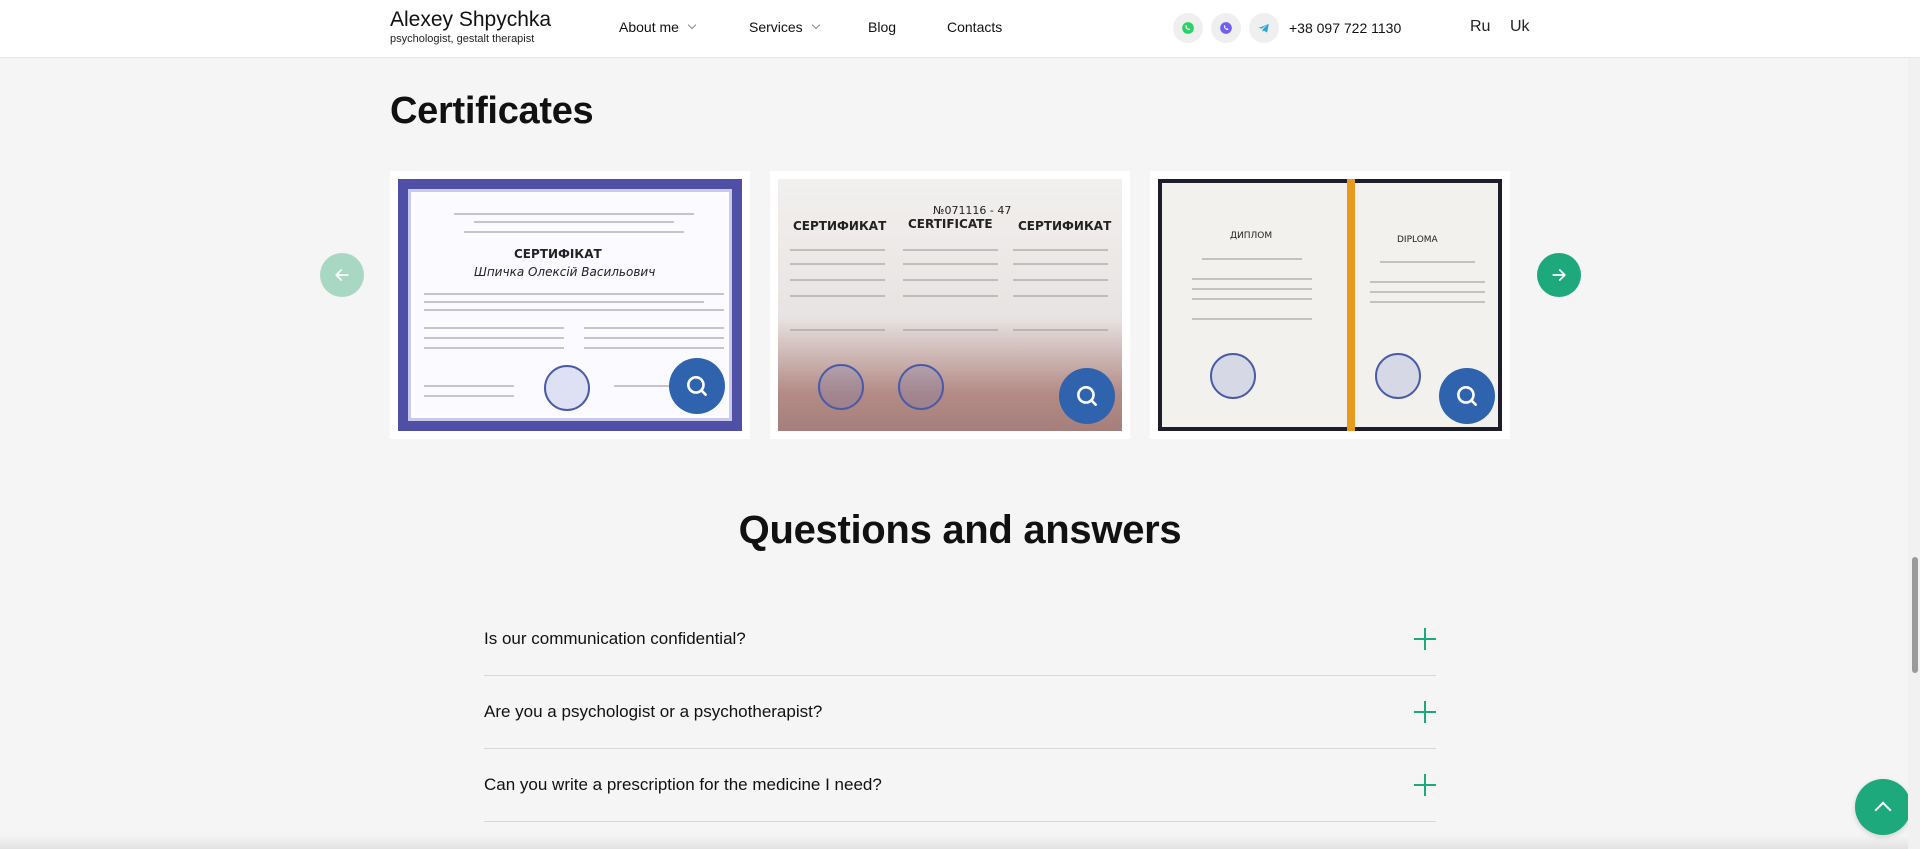 The height and width of the screenshot is (849, 1920). I want to click on carousel-next-button, so click(1559, 275).